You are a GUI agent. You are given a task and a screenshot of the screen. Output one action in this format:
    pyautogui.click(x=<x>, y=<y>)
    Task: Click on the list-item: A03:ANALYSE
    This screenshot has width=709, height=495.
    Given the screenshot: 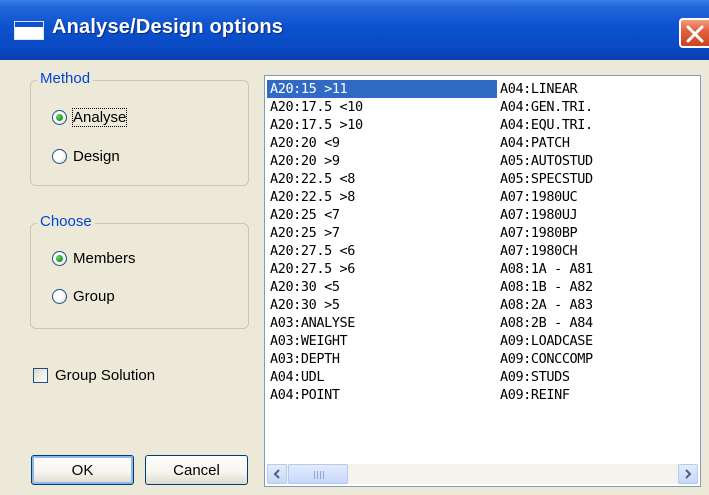 What is the action you would take?
    pyautogui.click(x=382, y=323)
    